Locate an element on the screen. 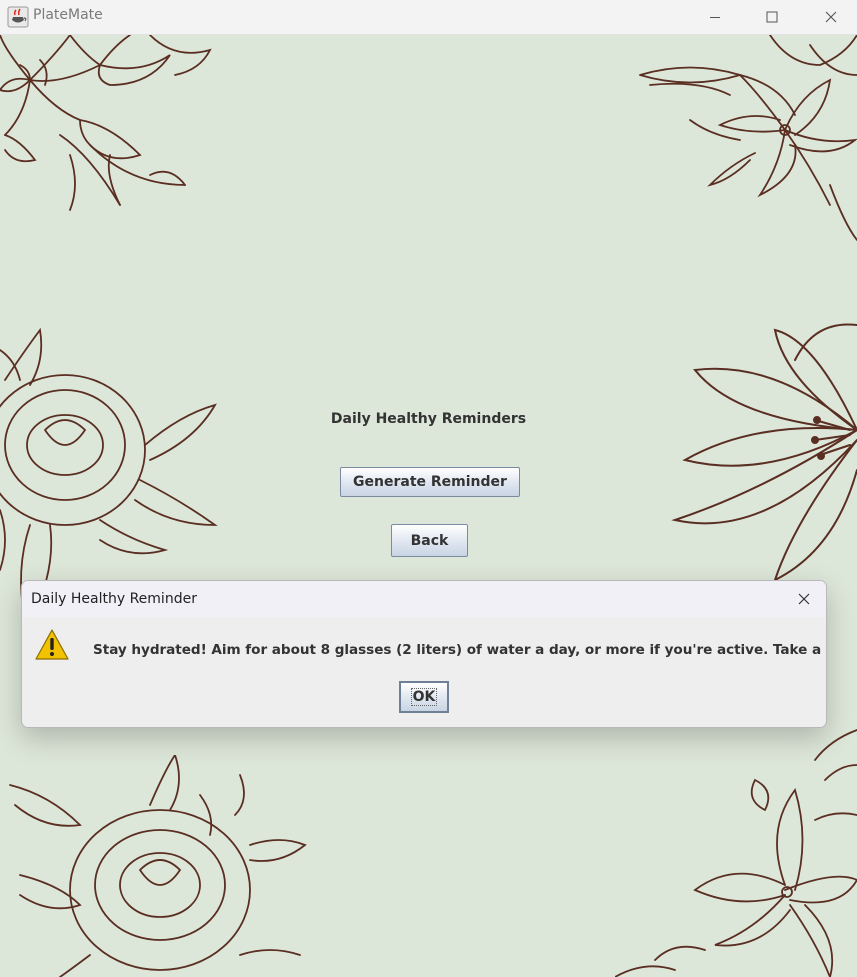 Image resolution: width=857 pixels, height=977 pixels. dialog-title: Daily Healthy Reminder is located at coordinates (114, 599).